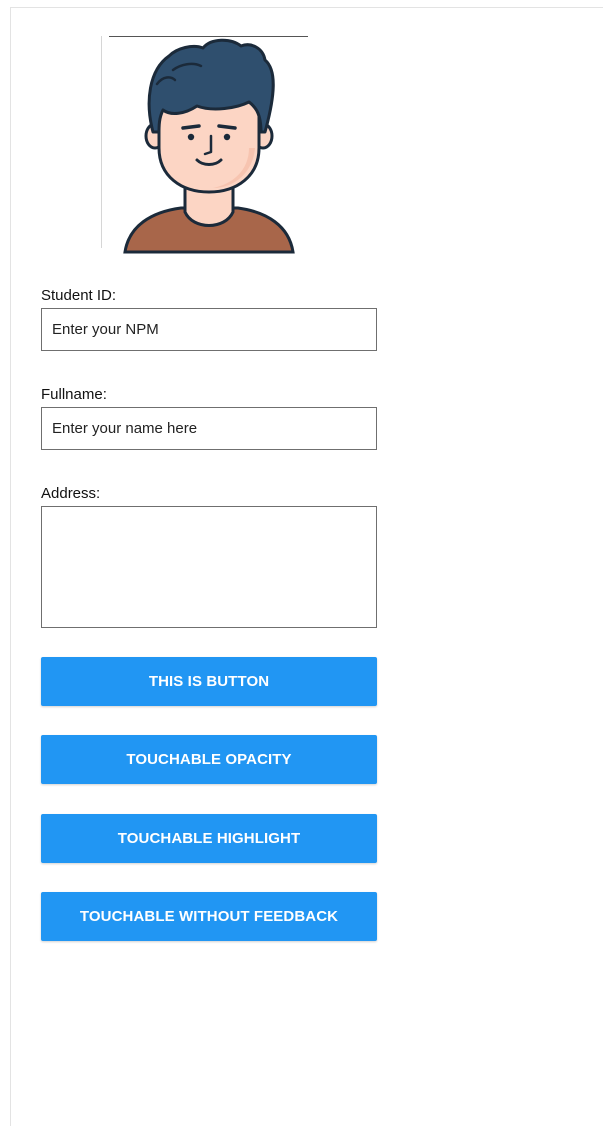 The width and height of the screenshot is (603, 1126). I want to click on avatar, so click(209, 145).